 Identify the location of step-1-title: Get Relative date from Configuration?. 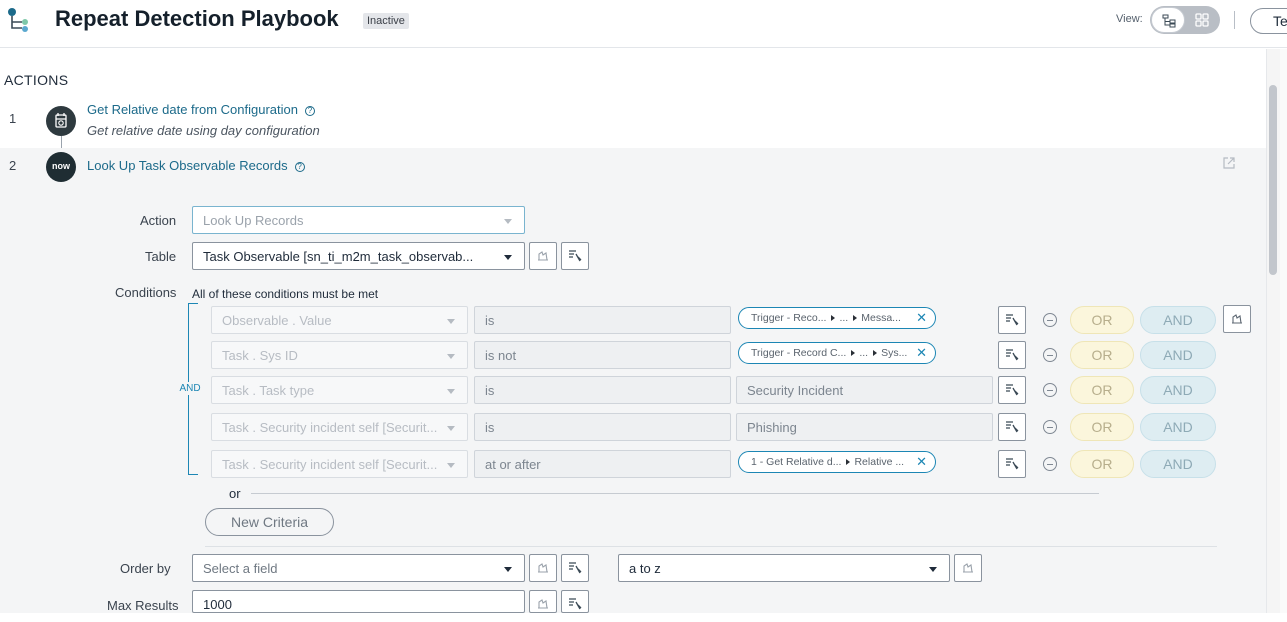
(201, 109).